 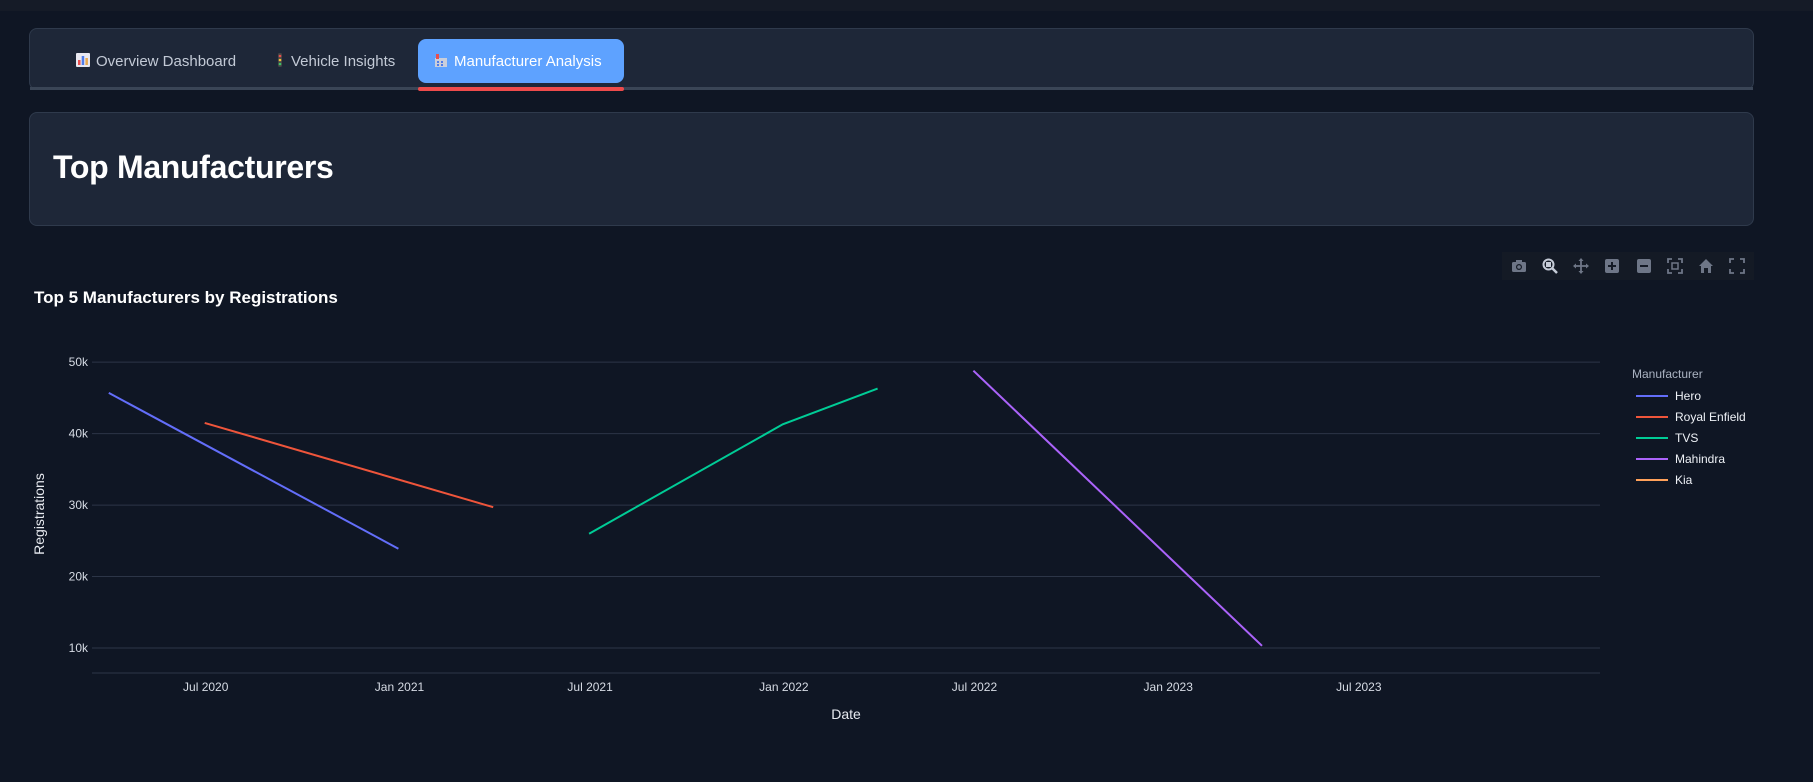 I want to click on legend-title: Manufacturer, so click(x=1667, y=374).